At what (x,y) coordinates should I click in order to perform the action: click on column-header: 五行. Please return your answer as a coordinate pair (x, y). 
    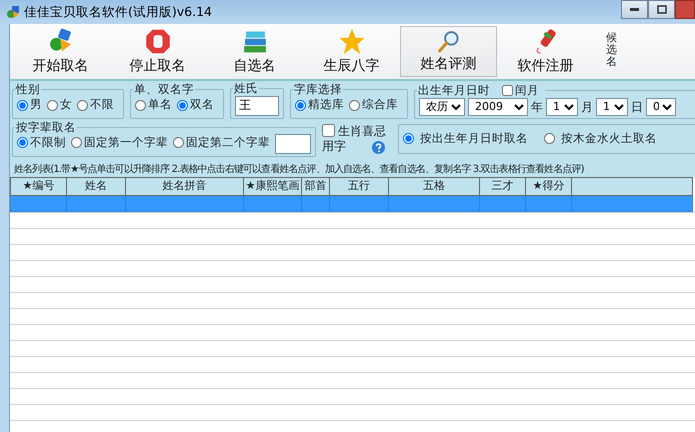
    Looking at the image, I should click on (359, 187).